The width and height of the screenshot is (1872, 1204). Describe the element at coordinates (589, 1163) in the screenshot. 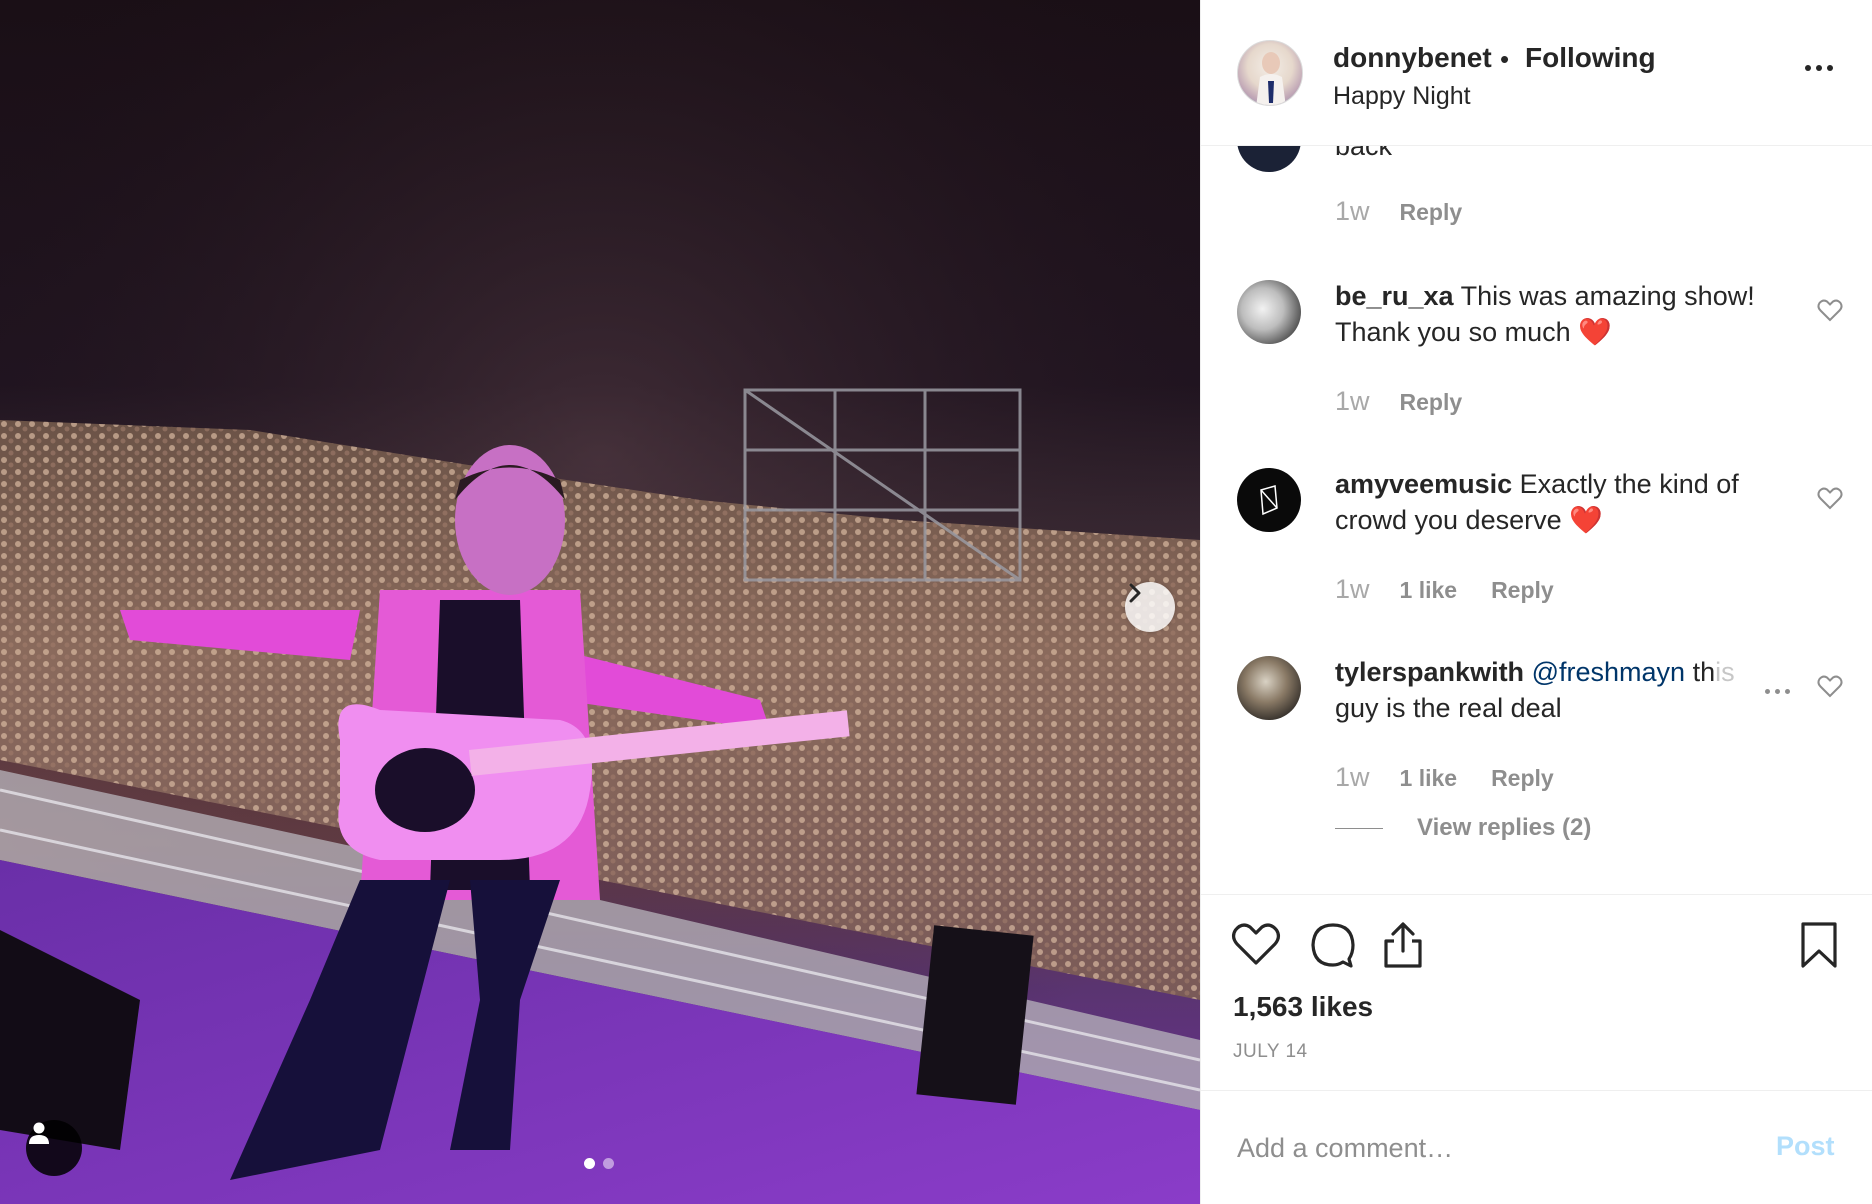

I see `carousel-dot-active` at that location.